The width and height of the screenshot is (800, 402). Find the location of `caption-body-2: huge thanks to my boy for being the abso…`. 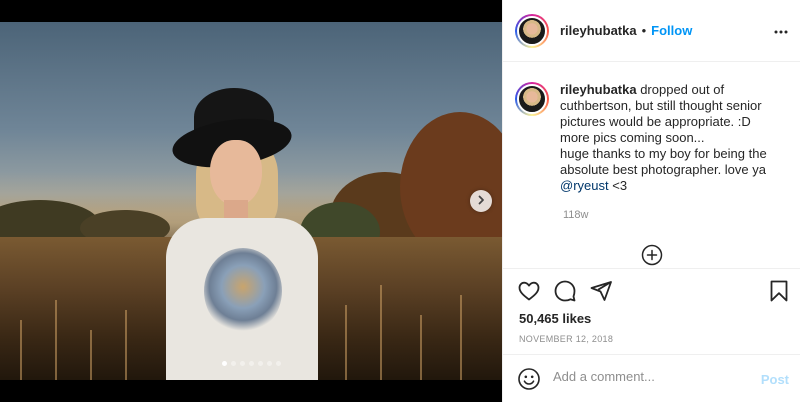

caption-body-2: huge thanks to my boy for being the abso… is located at coordinates (663, 161).